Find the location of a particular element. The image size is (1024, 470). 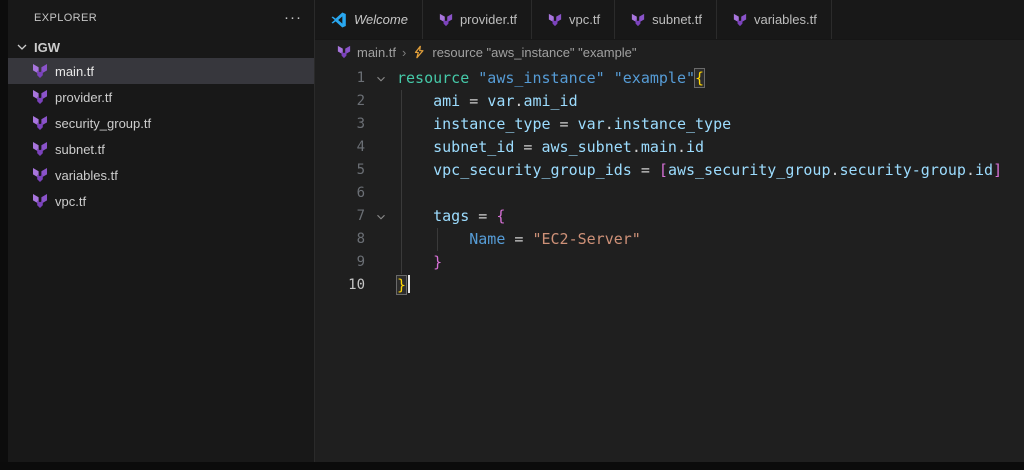

line-number: 4 is located at coordinates (360, 147).